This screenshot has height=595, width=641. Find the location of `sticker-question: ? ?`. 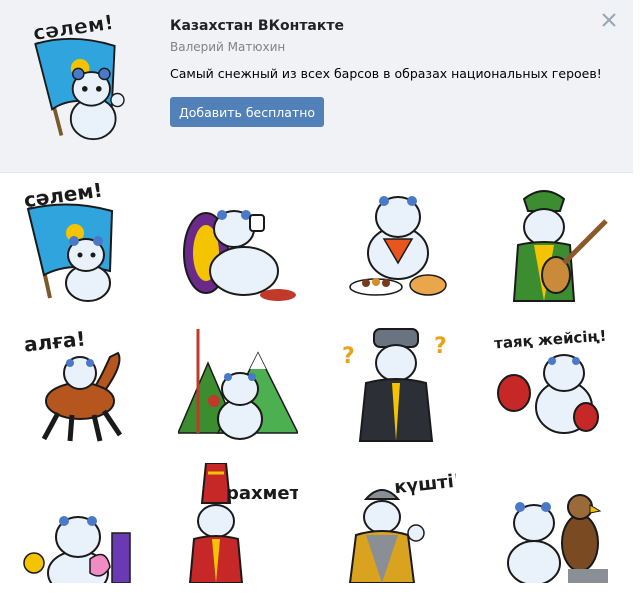

sticker-question: ? ? is located at coordinates (396, 383).